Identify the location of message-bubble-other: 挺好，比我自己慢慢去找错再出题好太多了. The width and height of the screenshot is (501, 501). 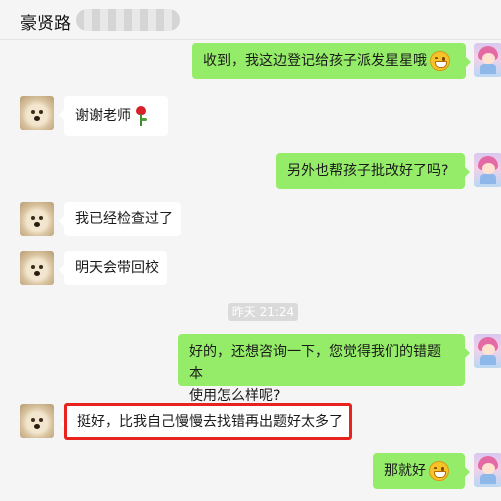
(205, 421).